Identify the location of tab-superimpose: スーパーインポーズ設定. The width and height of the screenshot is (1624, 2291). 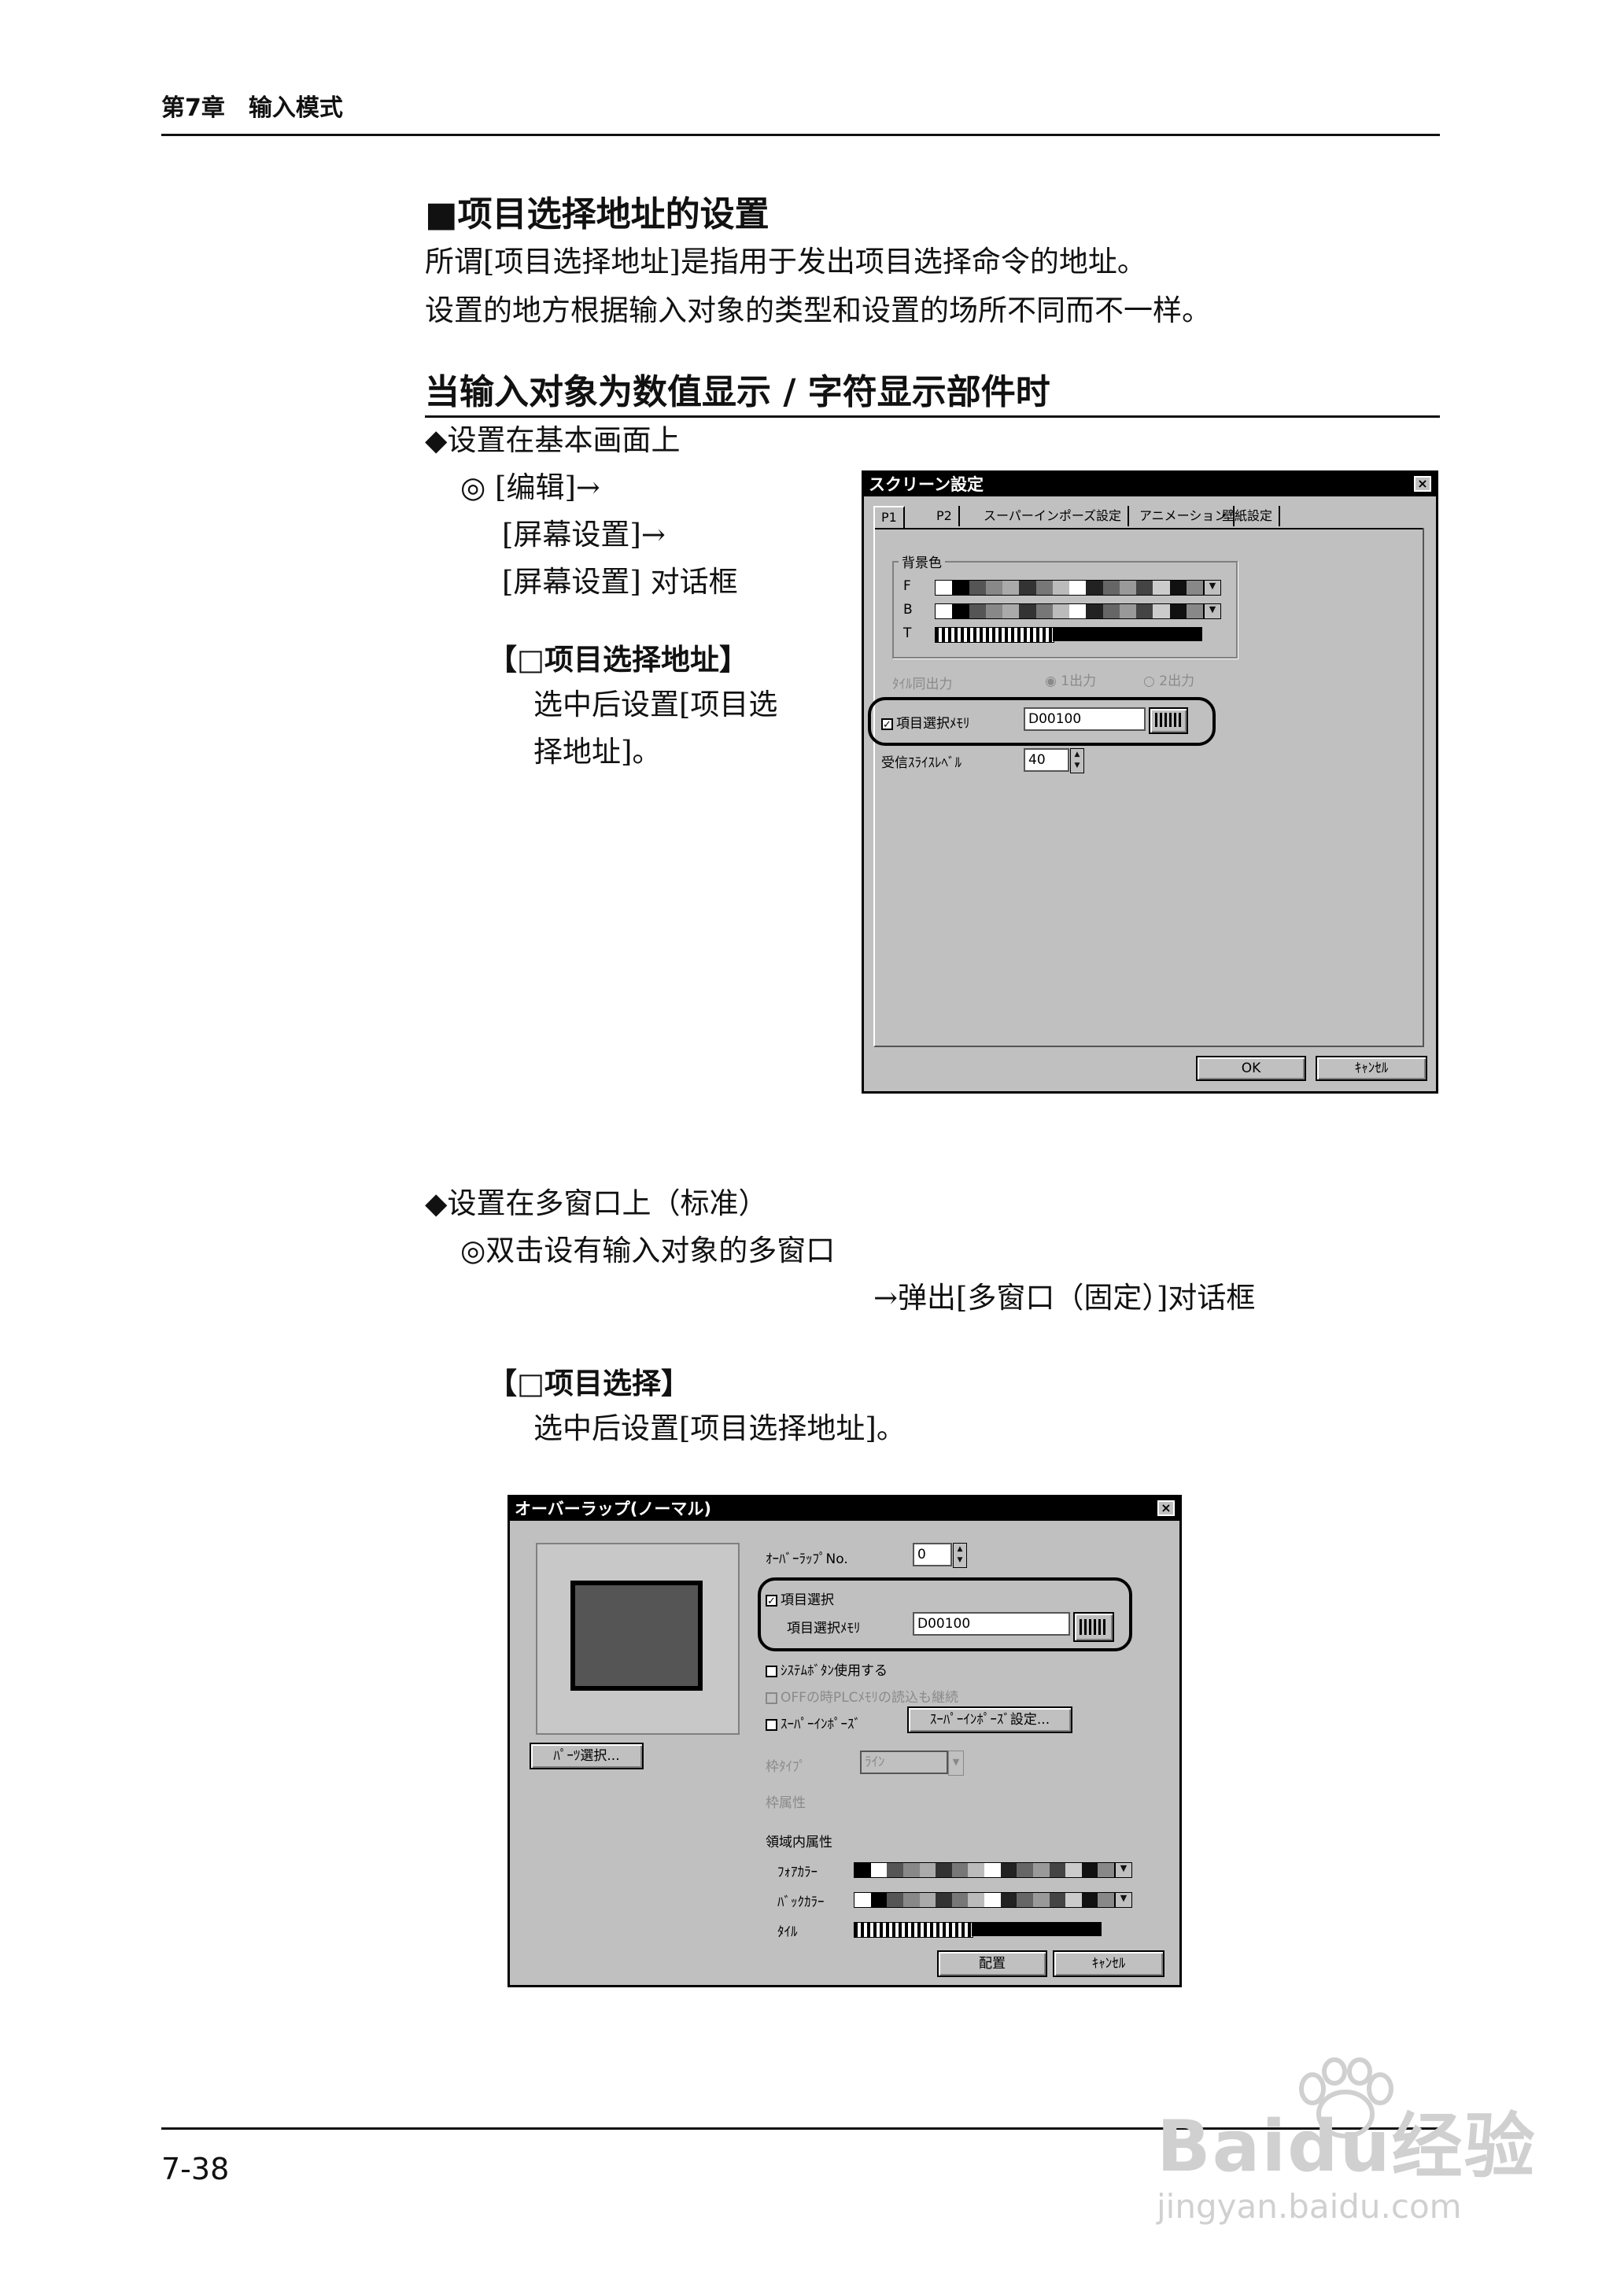
(1053, 516).